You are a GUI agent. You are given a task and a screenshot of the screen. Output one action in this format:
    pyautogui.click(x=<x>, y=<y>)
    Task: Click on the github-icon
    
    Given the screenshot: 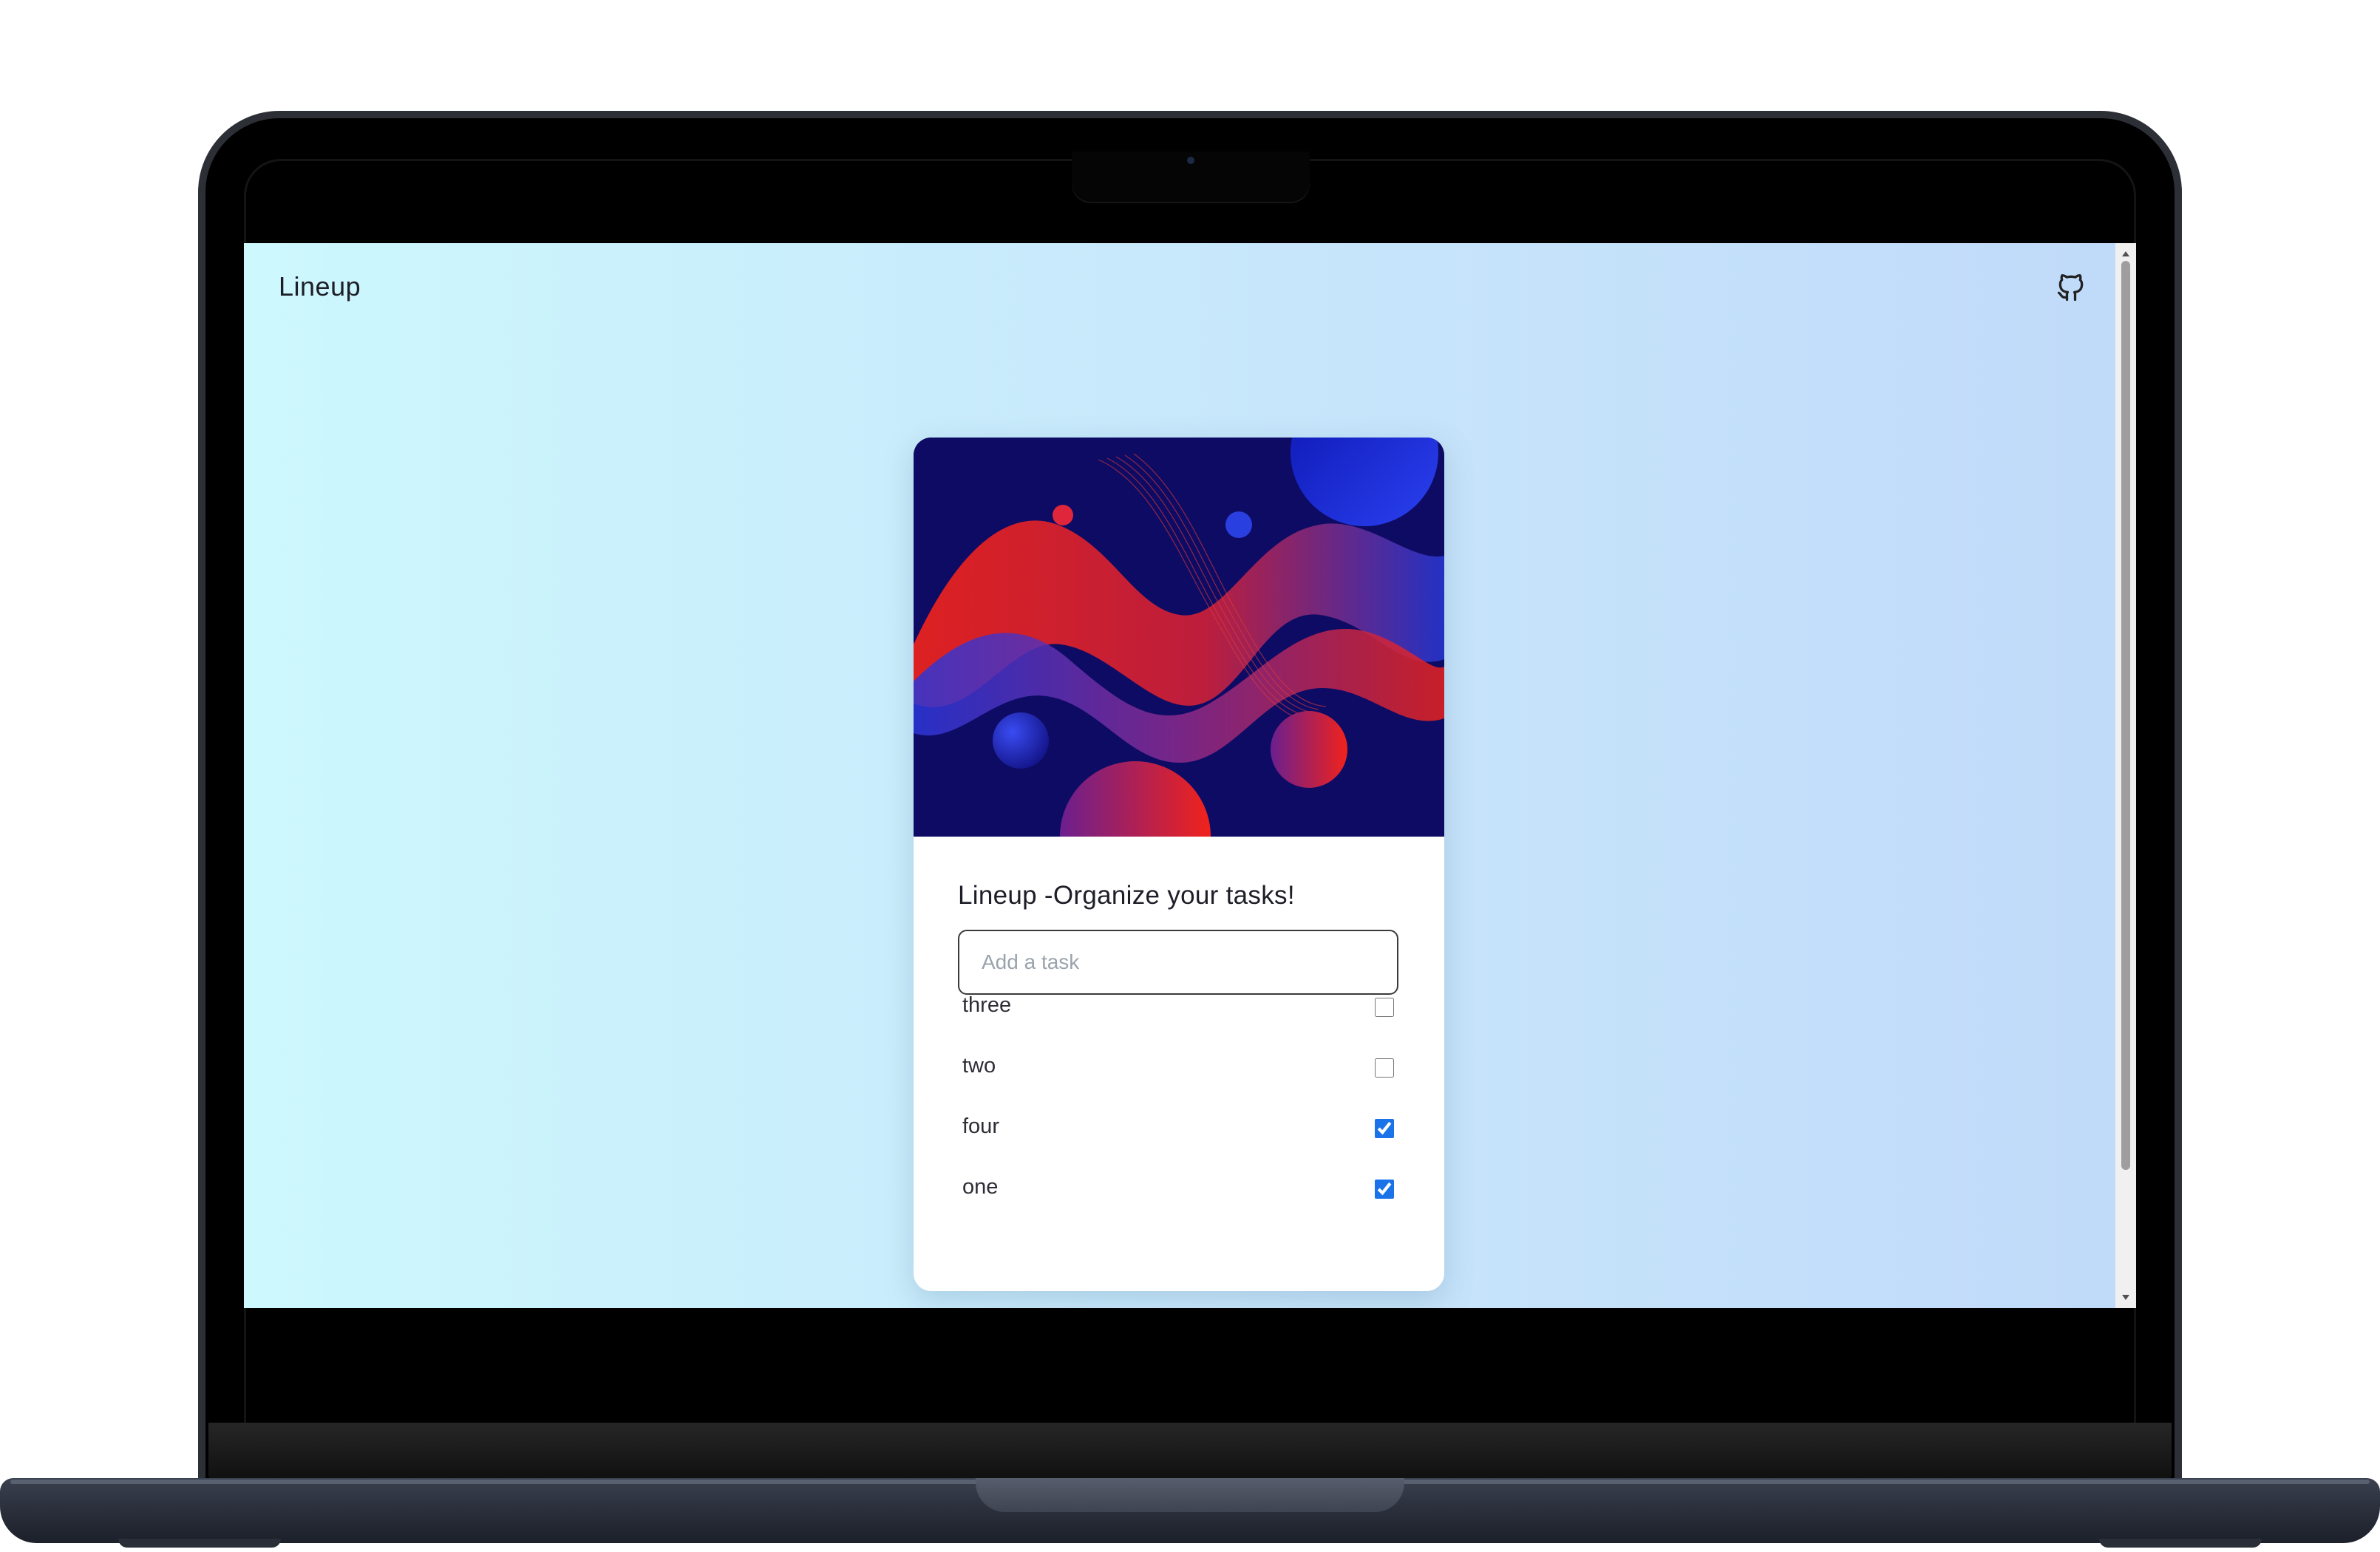 What is the action you would take?
    pyautogui.click(x=2071, y=288)
    